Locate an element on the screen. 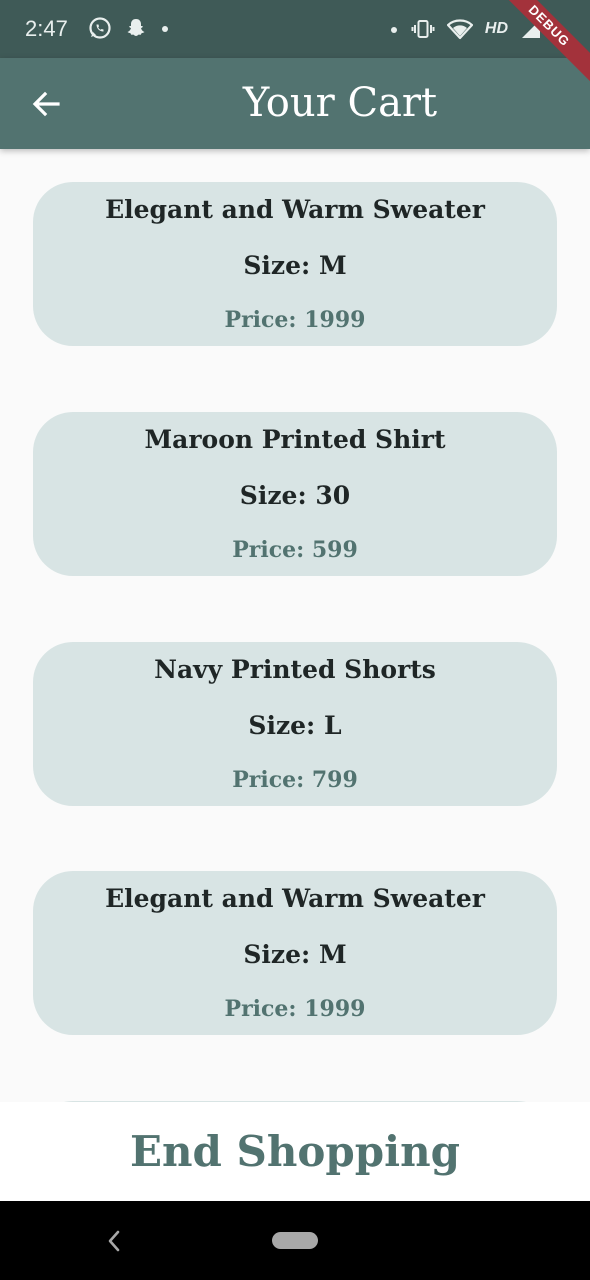  item-size: Size: 30 is located at coordinates (295, 495).